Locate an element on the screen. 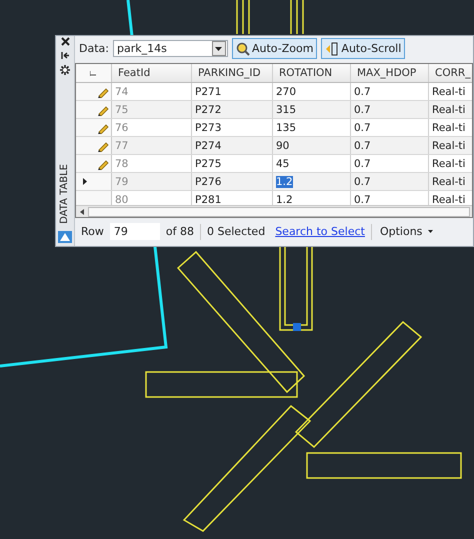 This screenshot has height=539, width=474. magnifier-icon is located at coordinates (243, 49).